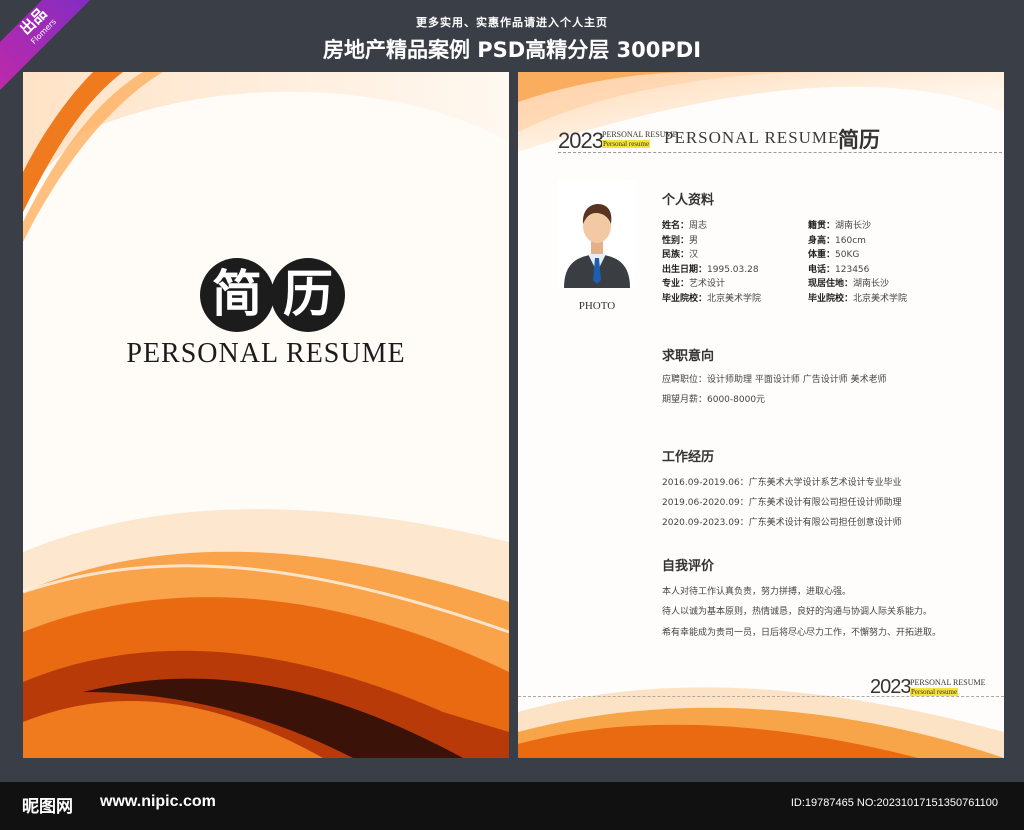  Describe the element at coordinates (47, 804) in the screenshot. I see `site-logo: 昵图网` at that location.